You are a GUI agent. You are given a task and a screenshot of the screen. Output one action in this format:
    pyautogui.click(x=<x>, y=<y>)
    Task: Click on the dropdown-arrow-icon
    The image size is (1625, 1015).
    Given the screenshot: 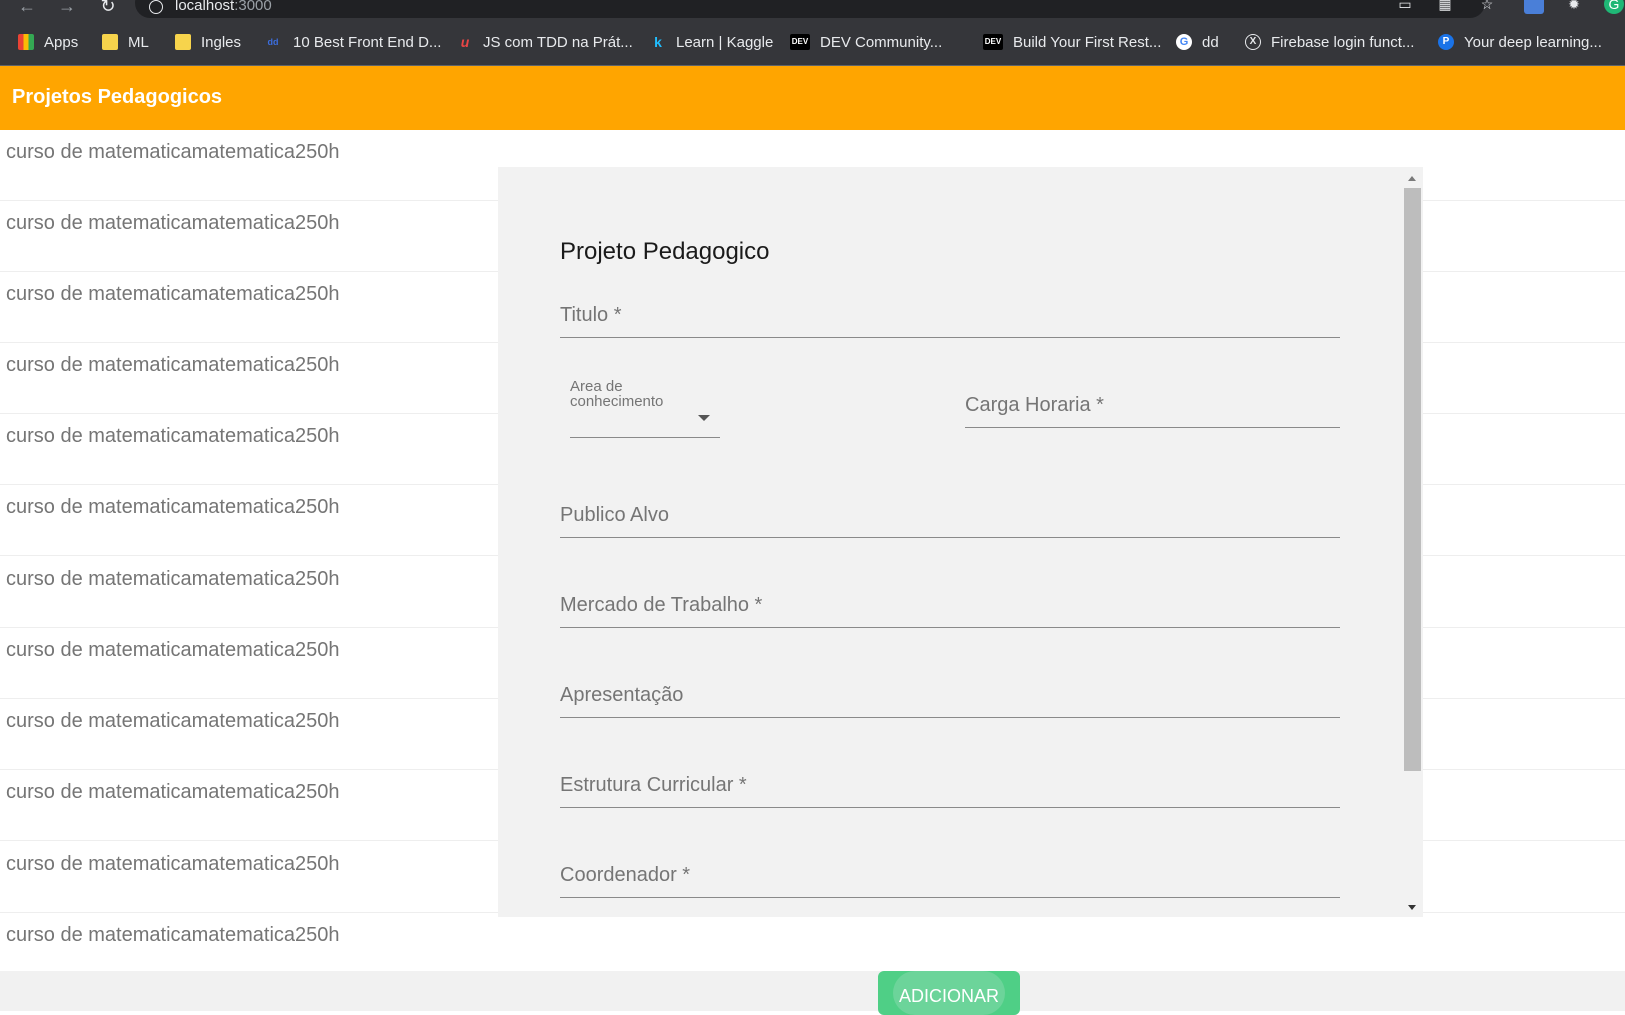 What is the action you would take?
    pyautogui.click(x=704, y=418)
    